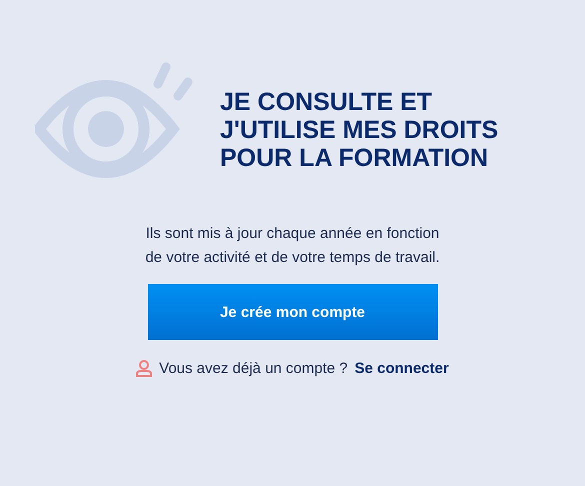 This screenshot has width=585, height=486. I want to click on page-heading: JE CONSULTE ET J'UTILISE MES DROITS POUR LA FORMATION, so click(359, 130).